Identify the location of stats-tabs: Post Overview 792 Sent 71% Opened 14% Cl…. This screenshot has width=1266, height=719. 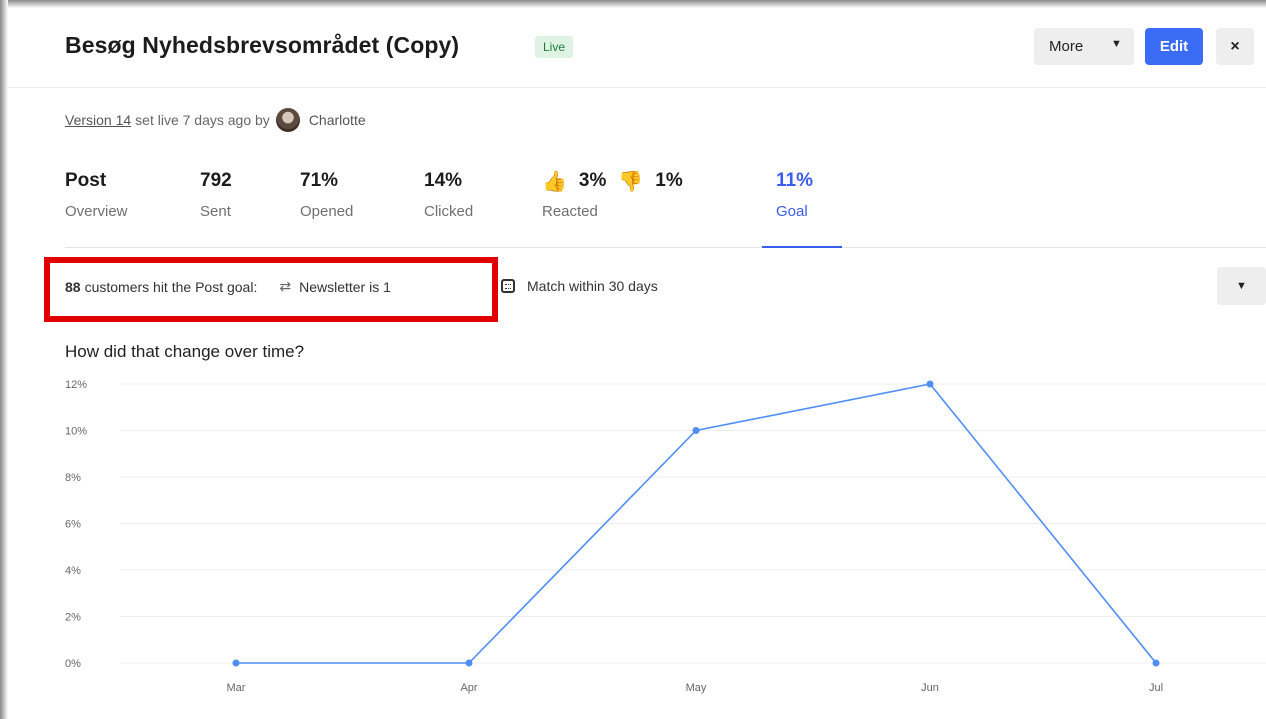
(665, 208).